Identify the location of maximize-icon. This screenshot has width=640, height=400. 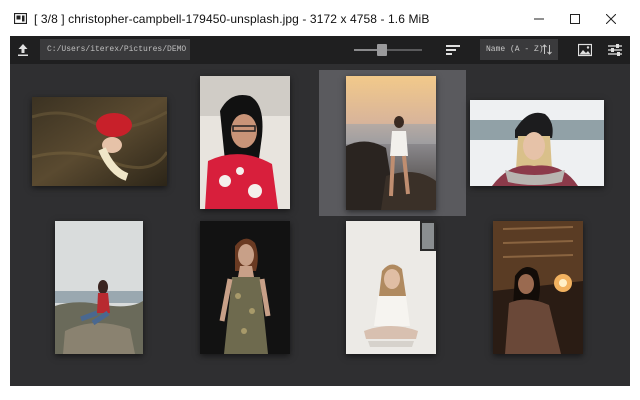
(575, 19).